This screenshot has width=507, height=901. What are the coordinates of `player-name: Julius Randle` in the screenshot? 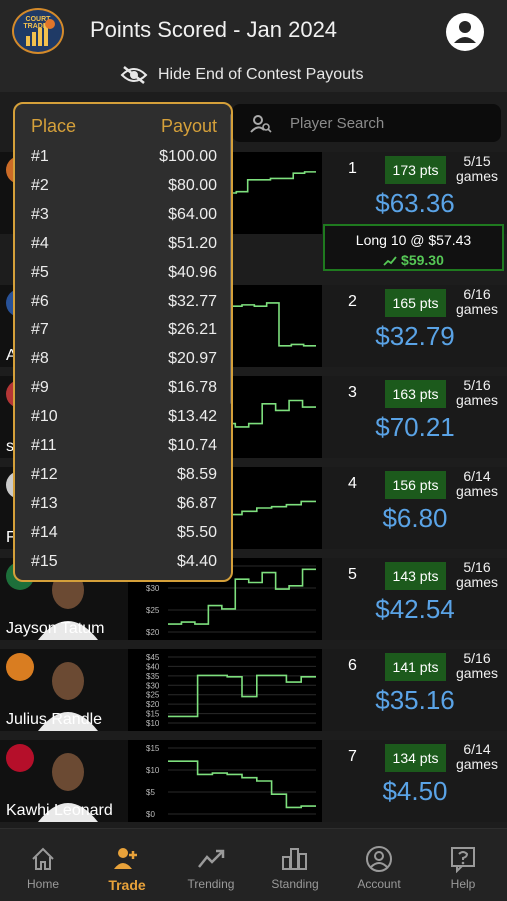 It's located at (54, 719).